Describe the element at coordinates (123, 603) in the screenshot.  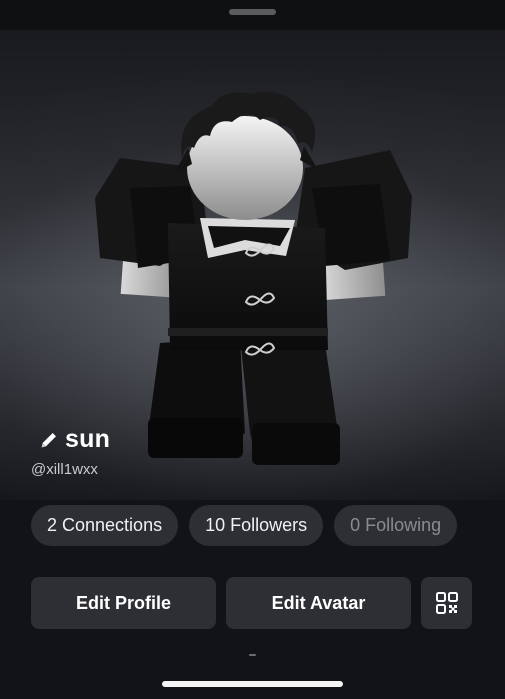
I see `edit-profile-button: Edit Profile` at that location.